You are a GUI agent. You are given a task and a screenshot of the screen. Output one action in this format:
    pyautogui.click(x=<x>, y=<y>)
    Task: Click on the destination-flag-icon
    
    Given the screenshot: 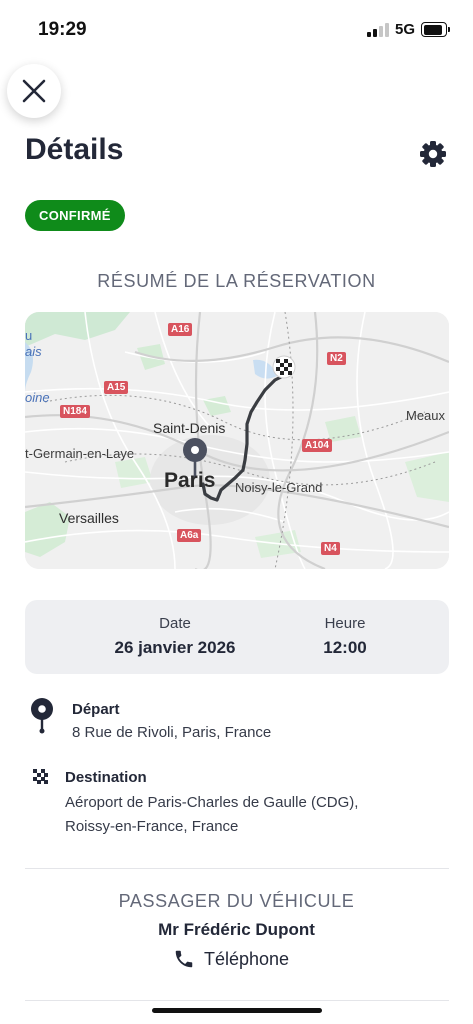 What is the action you would take?
    pyautogui.click(x=40, y=776)
    